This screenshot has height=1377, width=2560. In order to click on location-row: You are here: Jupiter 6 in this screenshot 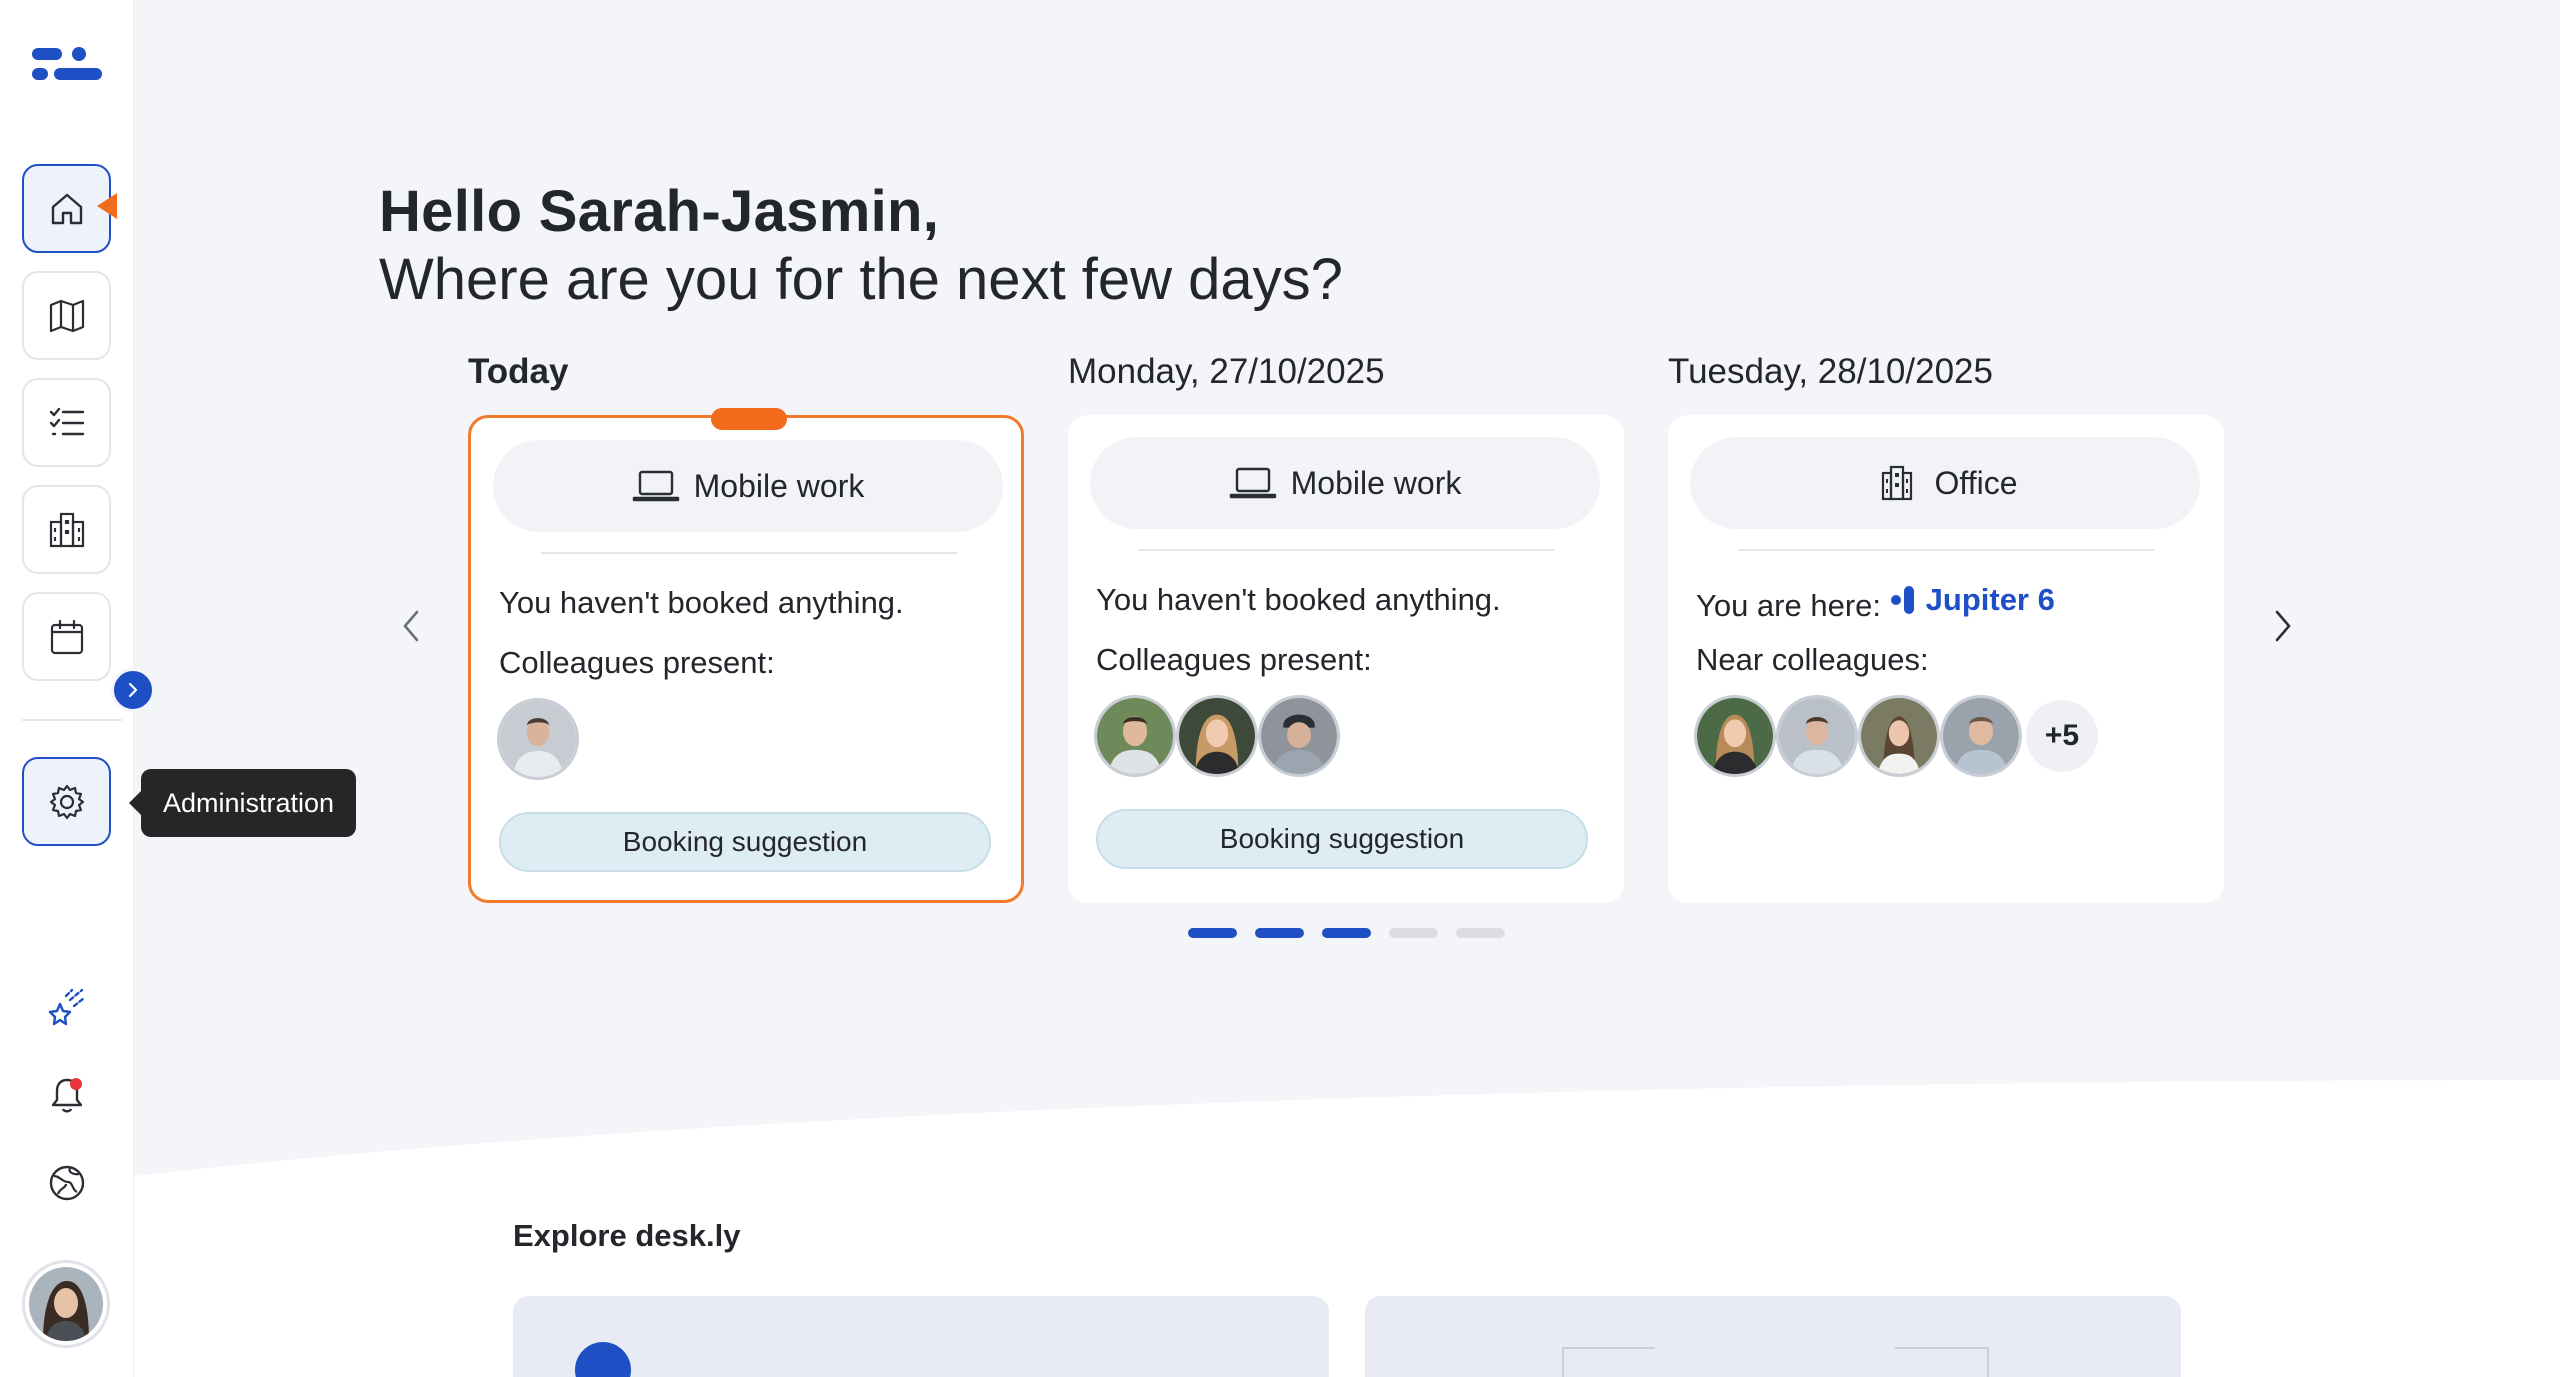, I will do `click(1875, 603)`.